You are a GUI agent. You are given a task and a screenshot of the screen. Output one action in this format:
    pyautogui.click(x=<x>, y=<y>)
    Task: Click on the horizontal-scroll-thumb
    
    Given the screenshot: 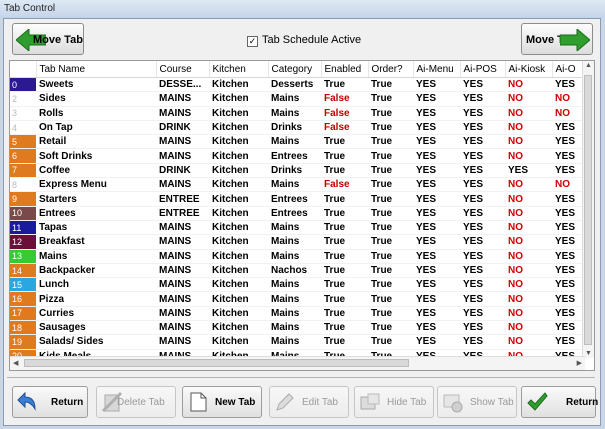 What is the action you would take?
    pyautogui.click(x=216, y=363)
    